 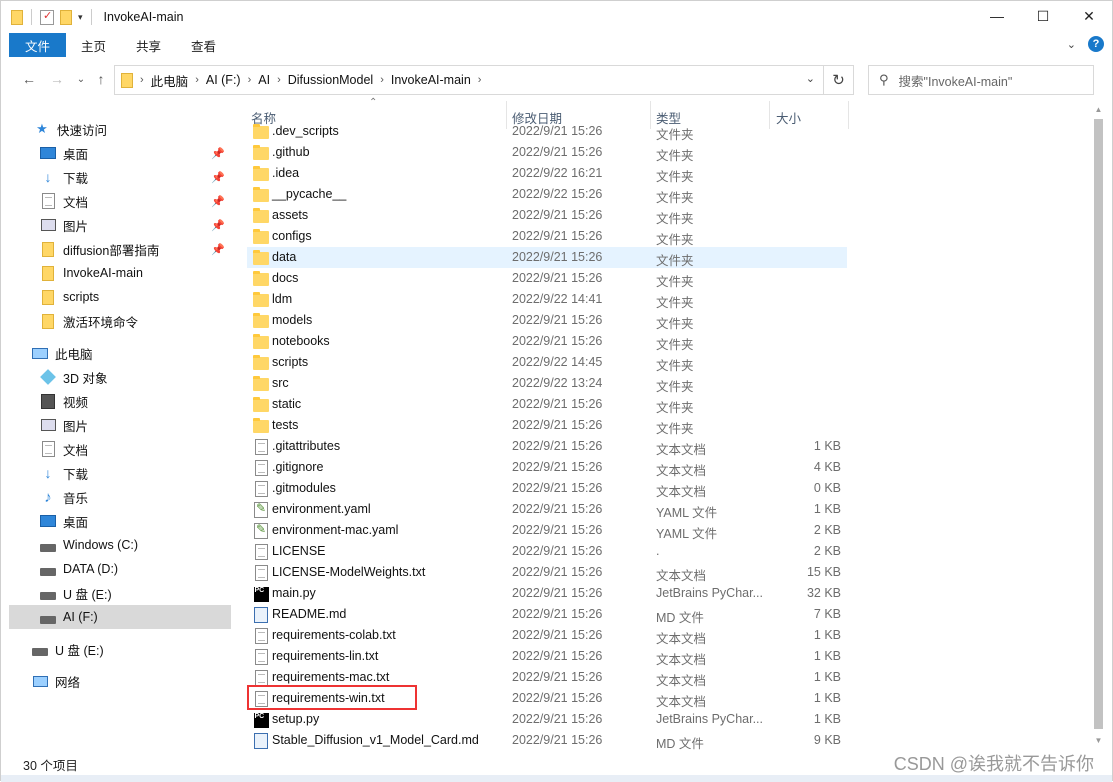 What do you see at coordinates (120, 273) in the screenshot?
I see `sidebar-item-invokeai: InvokeAI-main` at bounding box center [120, 273].